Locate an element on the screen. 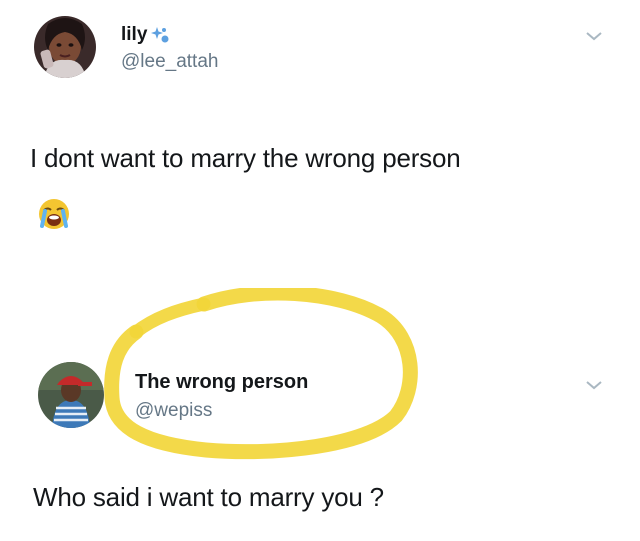 The width and height of the screenshot is (640, 541). user-handle: @wepiss is located at coordinates (173, 411).